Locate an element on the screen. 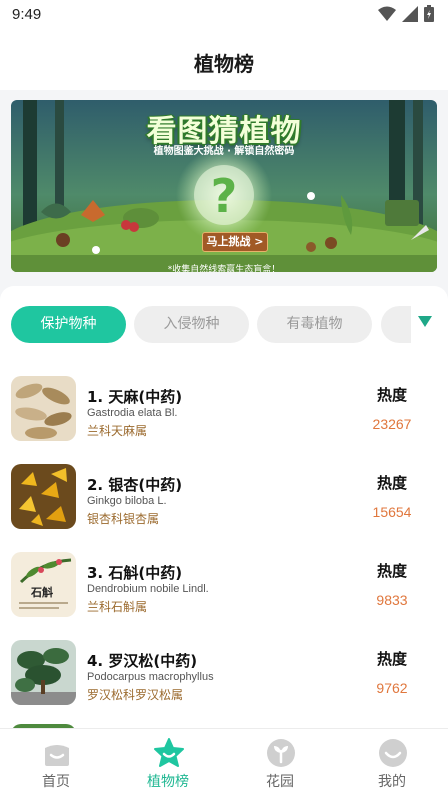 The image size is (448, 796). bottom-tab-bar: 首页 植物榜 花园 我的 is located at coordinates (224, 762).